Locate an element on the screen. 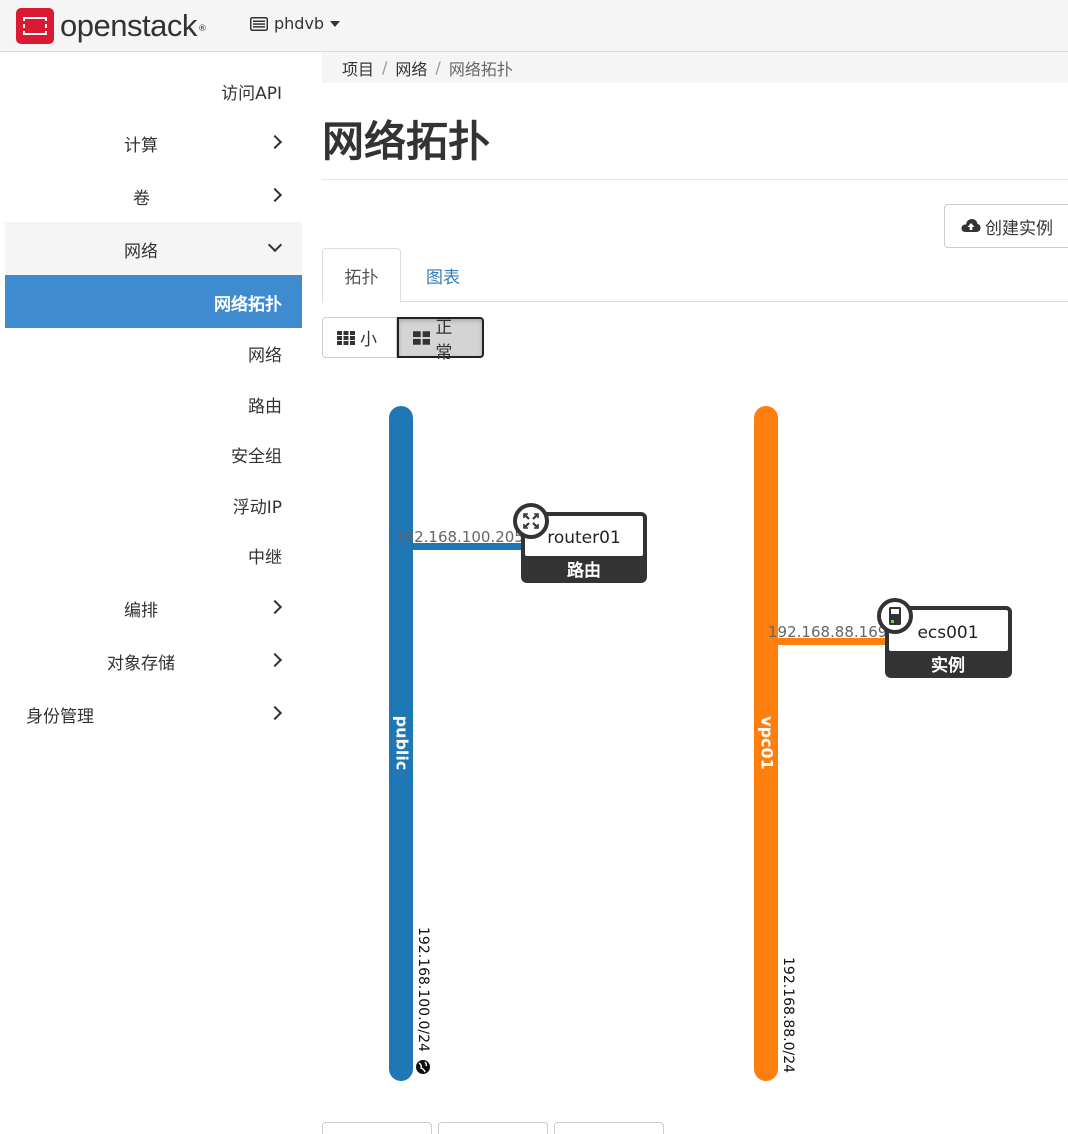 The image size is (1068, 1134). router-icon is located at coordinates (531, 521).